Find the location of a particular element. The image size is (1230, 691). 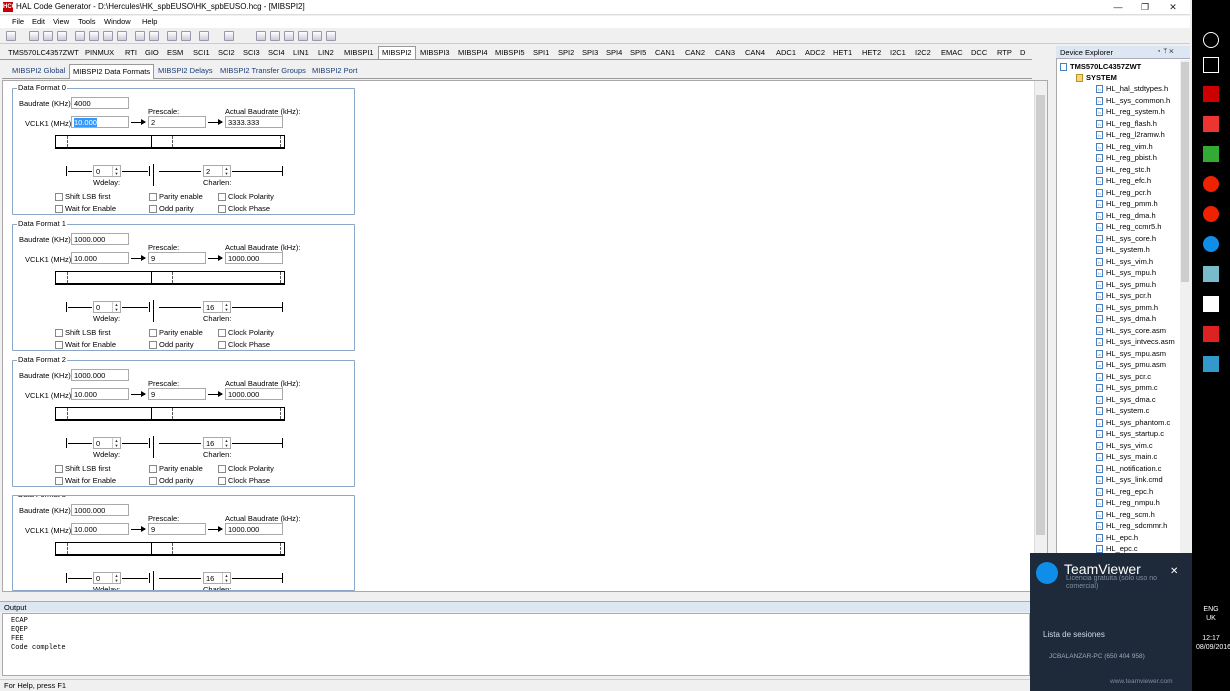

tab-transfer-groups: MIBSPI2 Transfer Groups is located at coordinates (263, 70).